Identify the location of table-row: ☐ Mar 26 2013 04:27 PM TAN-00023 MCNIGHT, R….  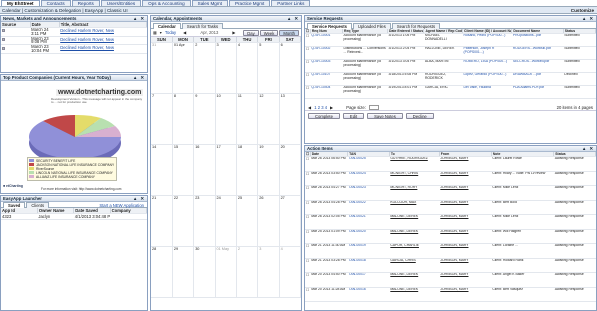
(450, 193).